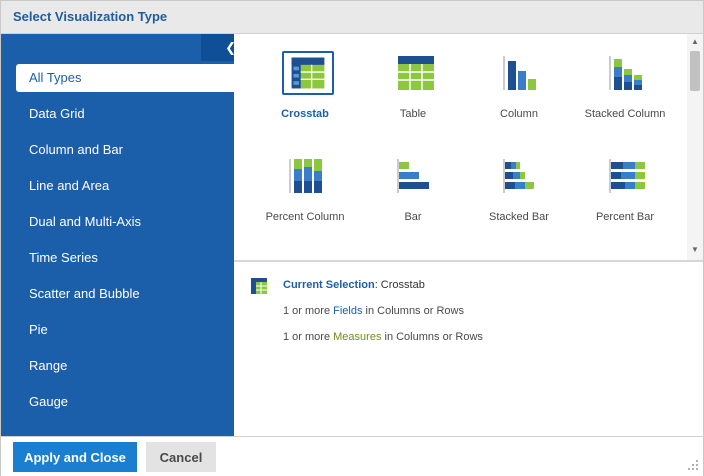 The width and height of the screenshot is (704, 476). What do you see at coordinates (695, 71) in the screenshot?
I see `scroll-thumb` at bounding box center [695, 71].